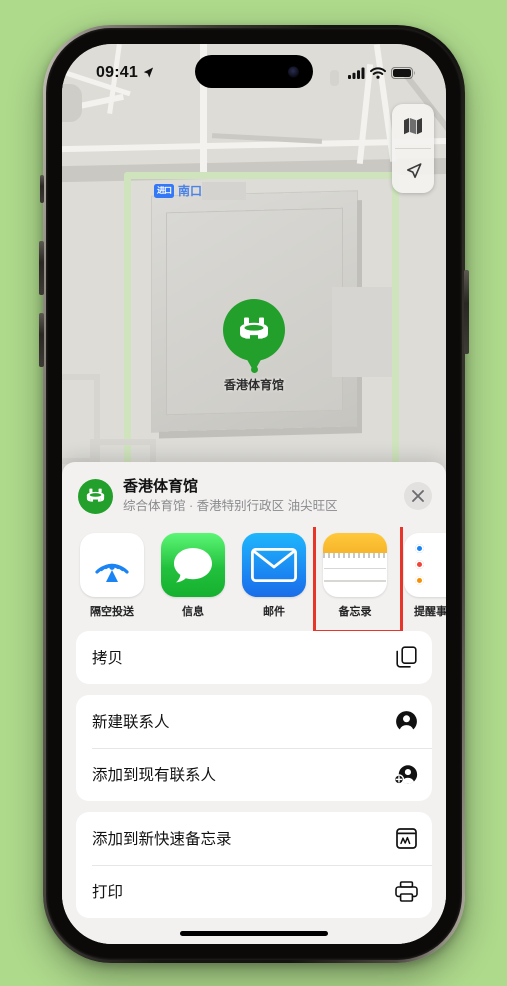 The width and height of the screenshot is (507, 986). What do you see at coordinates (254, 933) in the screenshot?
I see `home-indicator` at bounding box center [254, 933].